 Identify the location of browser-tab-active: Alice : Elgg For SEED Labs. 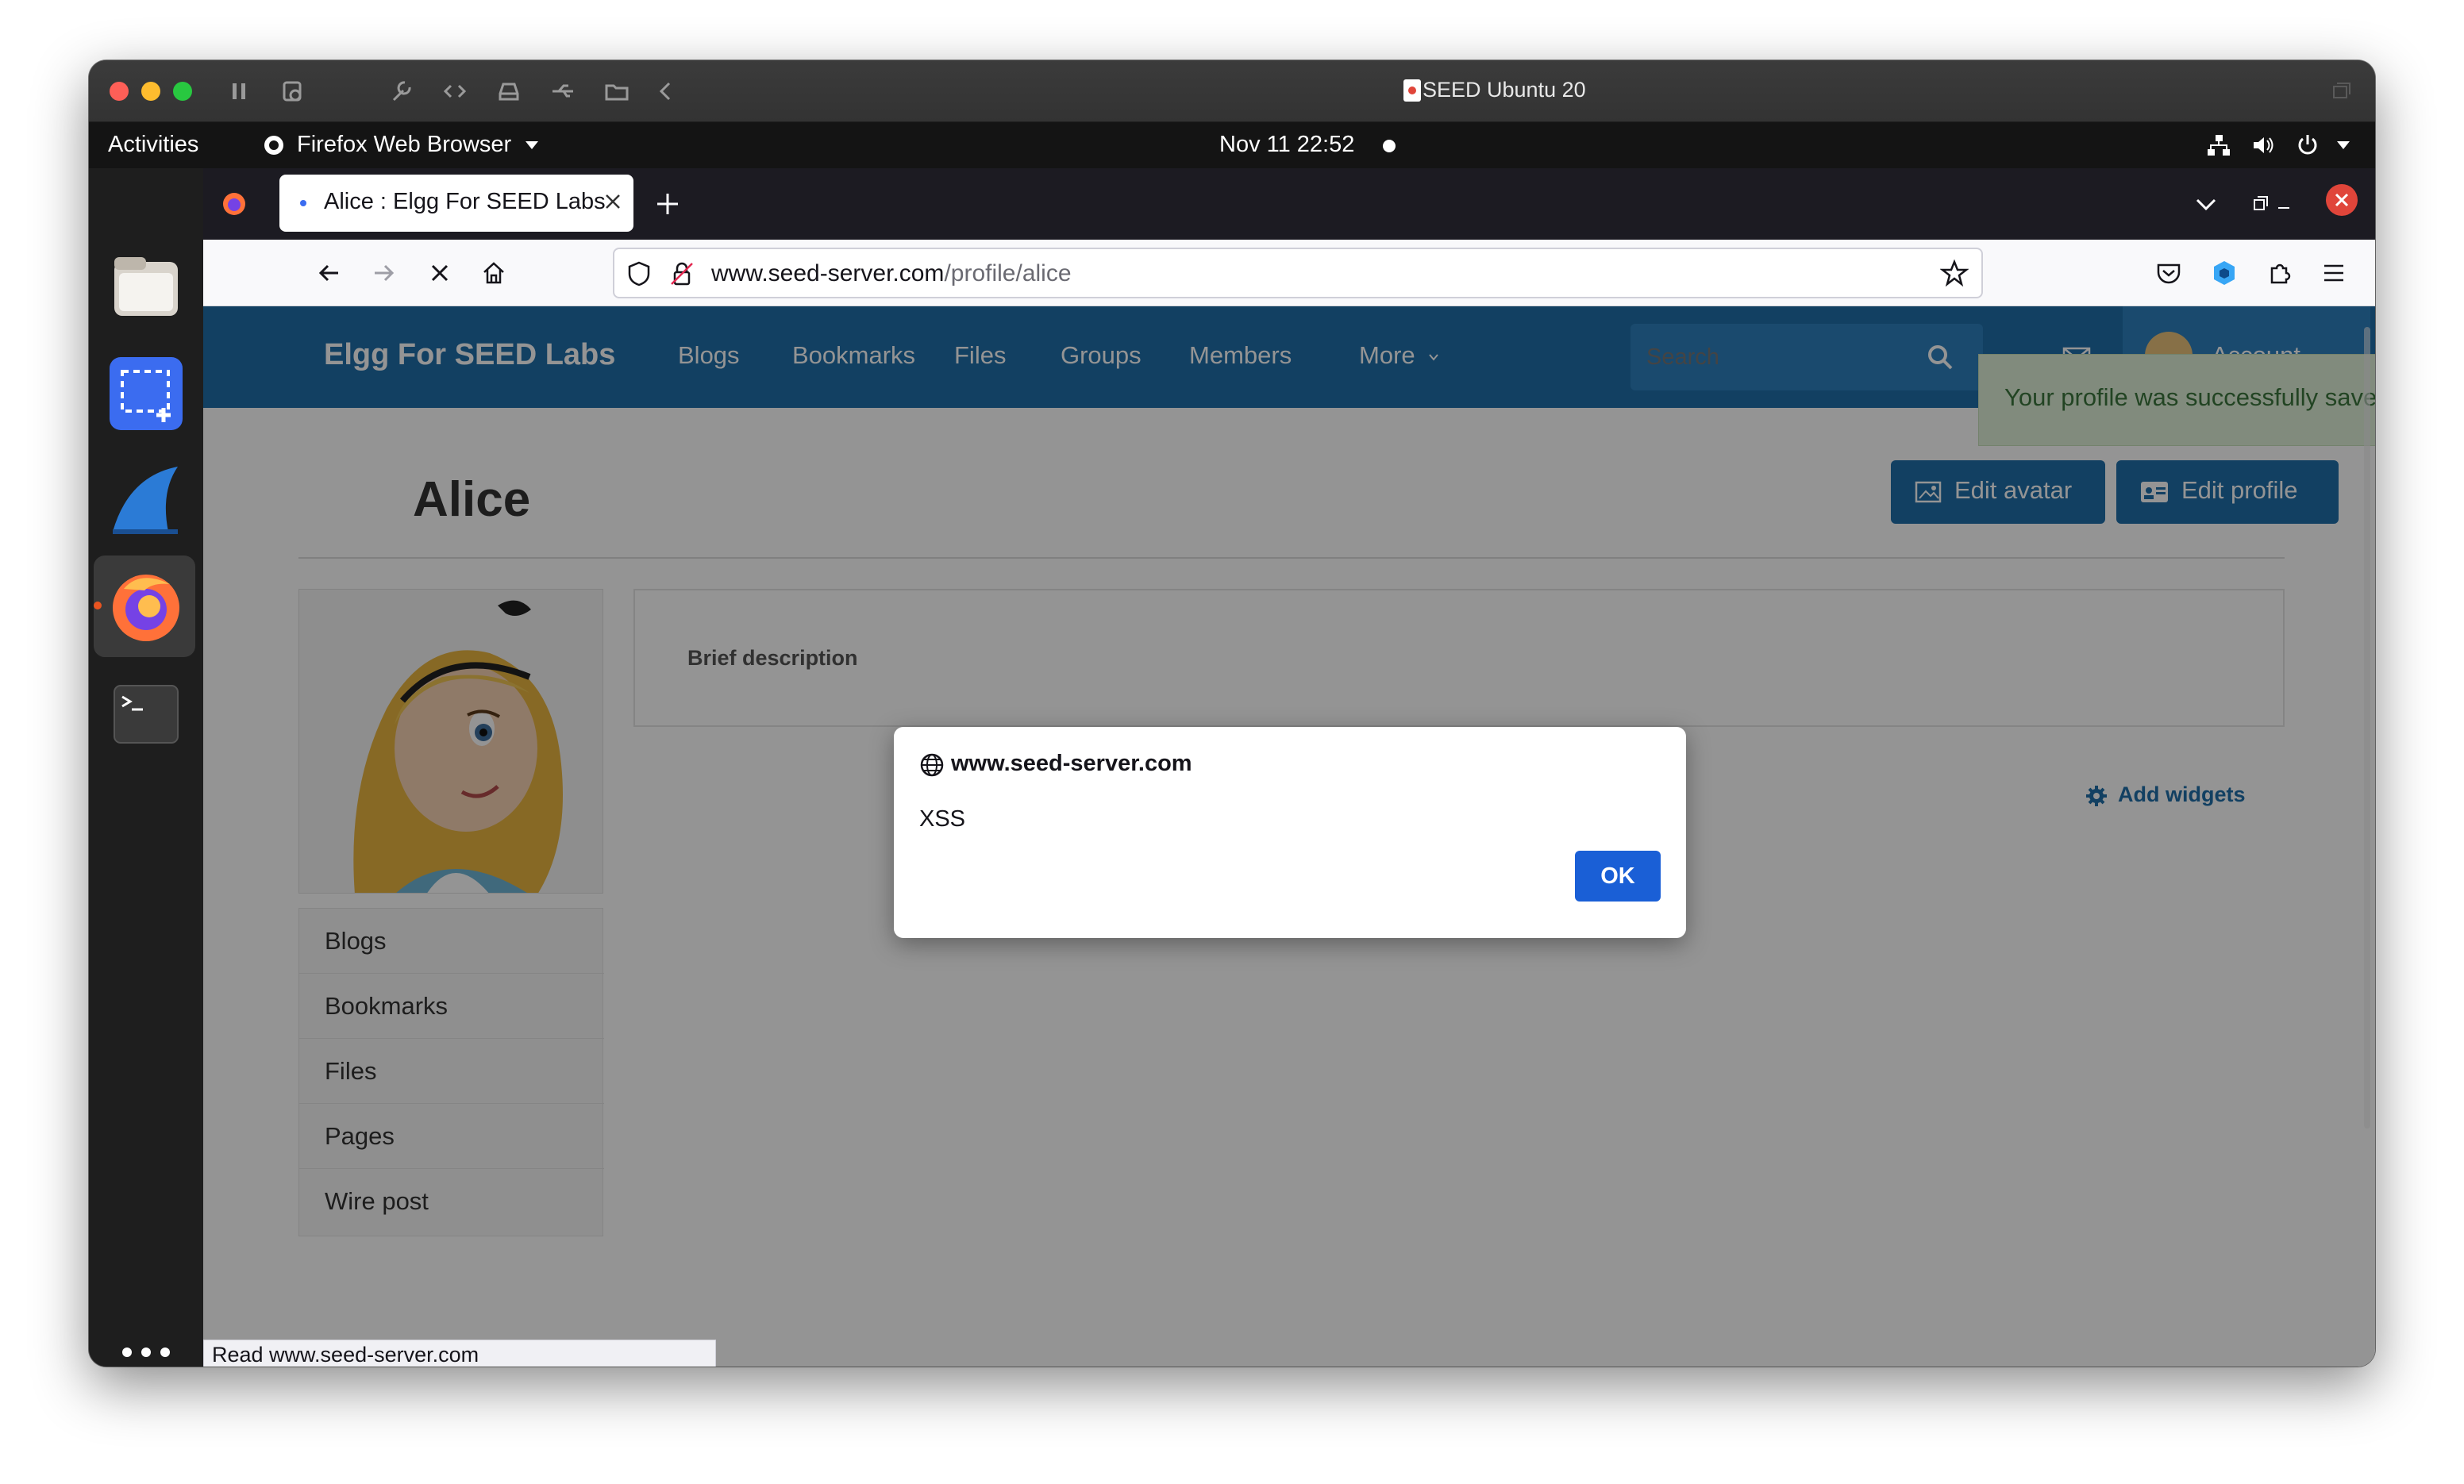
(456, 203).